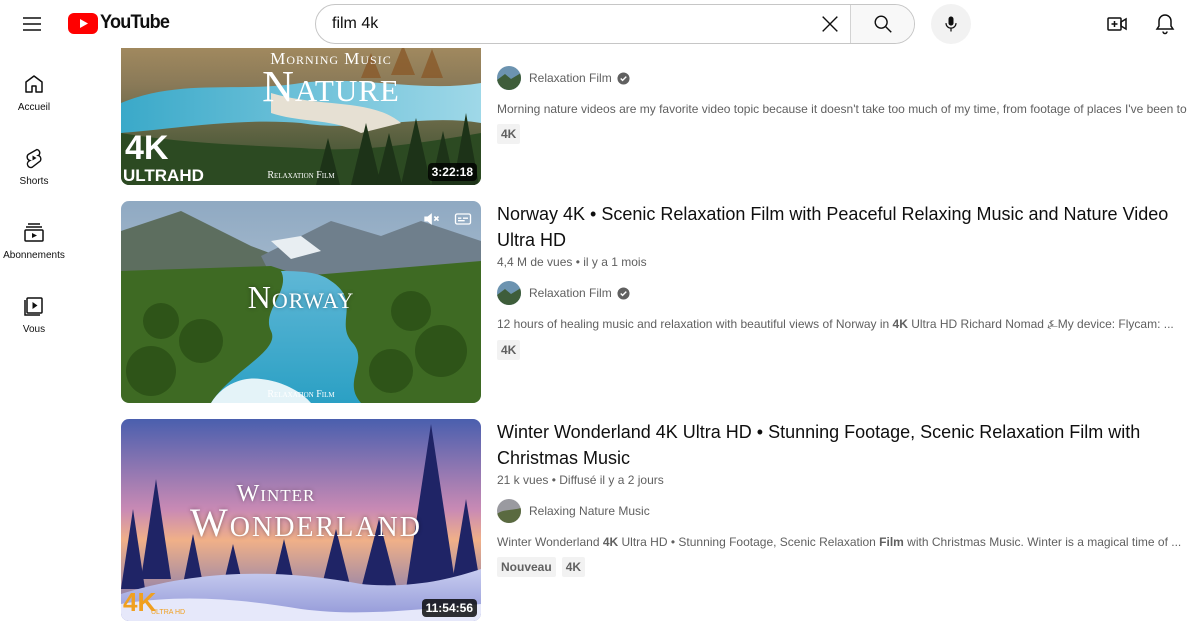 The height and width of the screenshot is (623, 1188). I want to click on guide-item-you: Vous, so click(34, 315).